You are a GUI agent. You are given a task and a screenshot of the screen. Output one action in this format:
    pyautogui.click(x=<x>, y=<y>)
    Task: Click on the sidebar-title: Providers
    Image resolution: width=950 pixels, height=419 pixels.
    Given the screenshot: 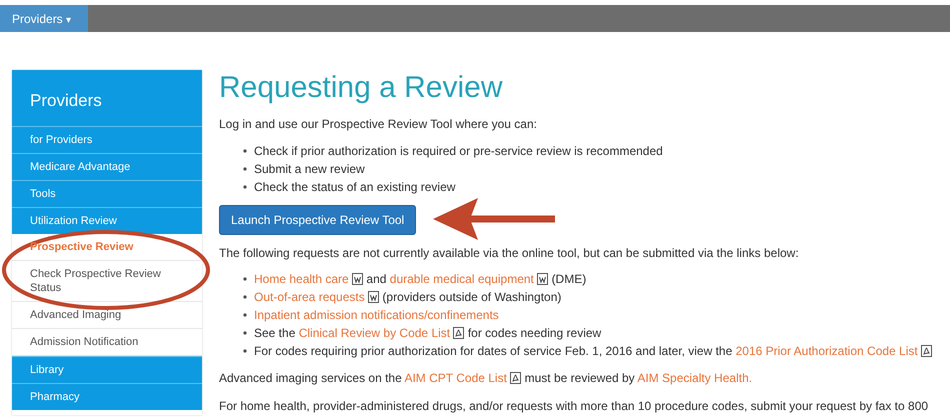 What is the action you would take?
    pyautogui.click(x=107, y=98)
    